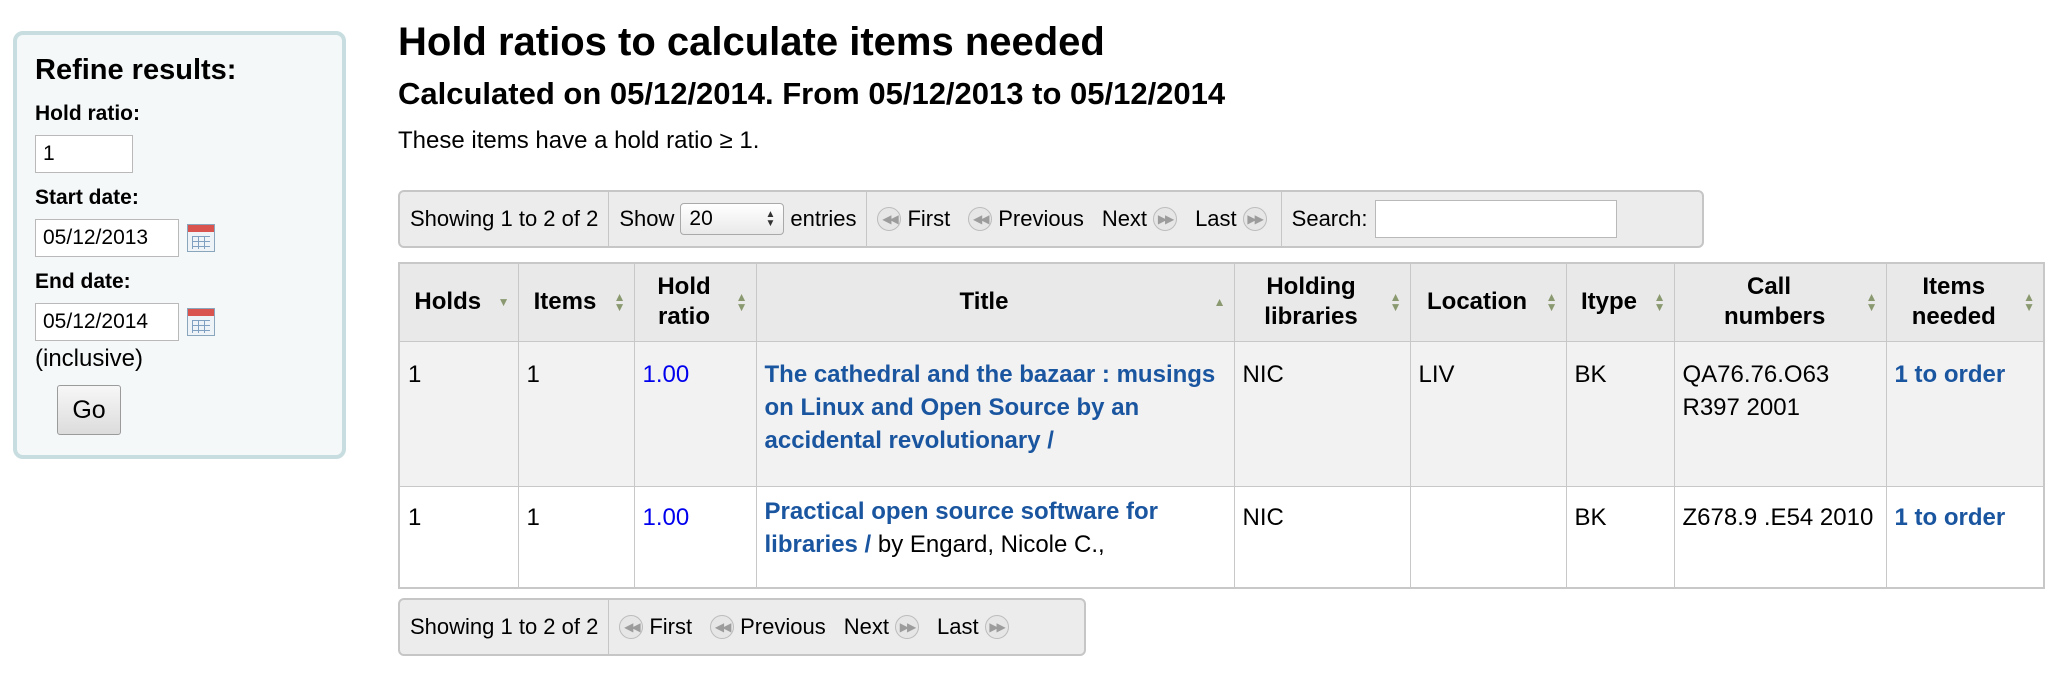  Describe the element at coordinates (107, 322) in the screenshot. I see `end-date-input` at that location.